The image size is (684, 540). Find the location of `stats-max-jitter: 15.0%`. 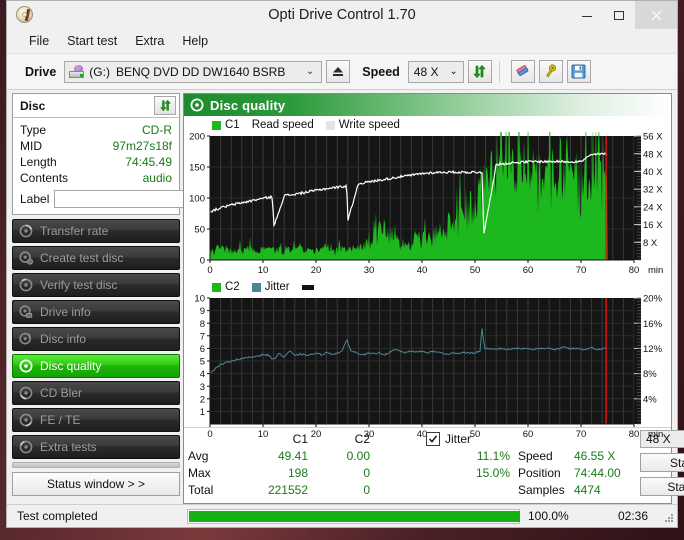

stats-max-jitter: 15.0% is located at coordinates (492, 472).